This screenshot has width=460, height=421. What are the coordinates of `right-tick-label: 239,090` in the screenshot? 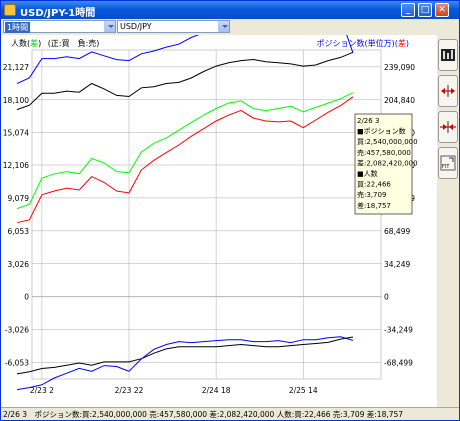 It's located at (399, 67).